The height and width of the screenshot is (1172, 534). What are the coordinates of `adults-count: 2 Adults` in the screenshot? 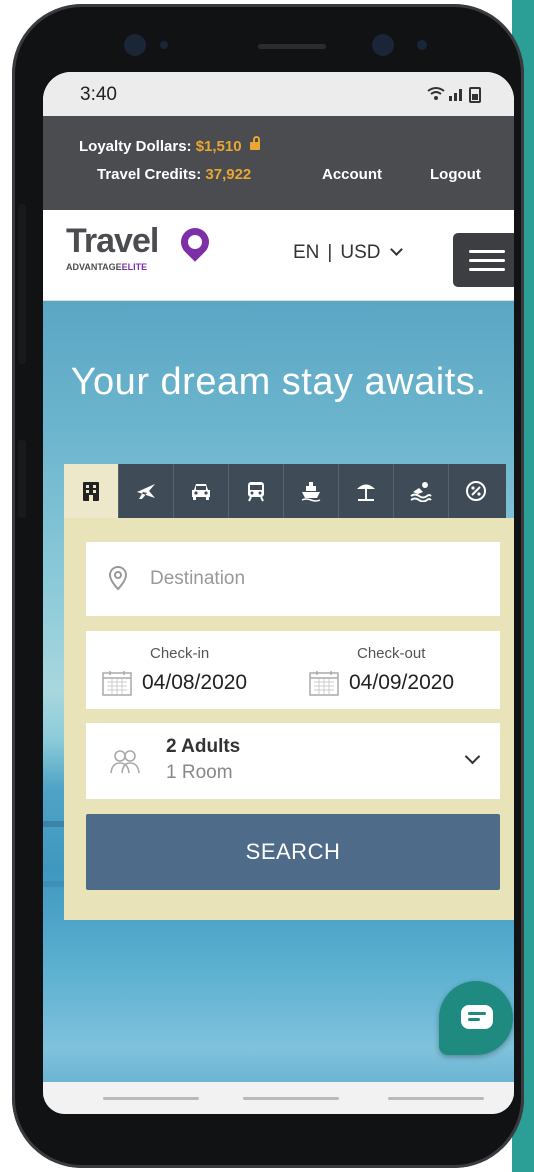 It's located at (203, 746).